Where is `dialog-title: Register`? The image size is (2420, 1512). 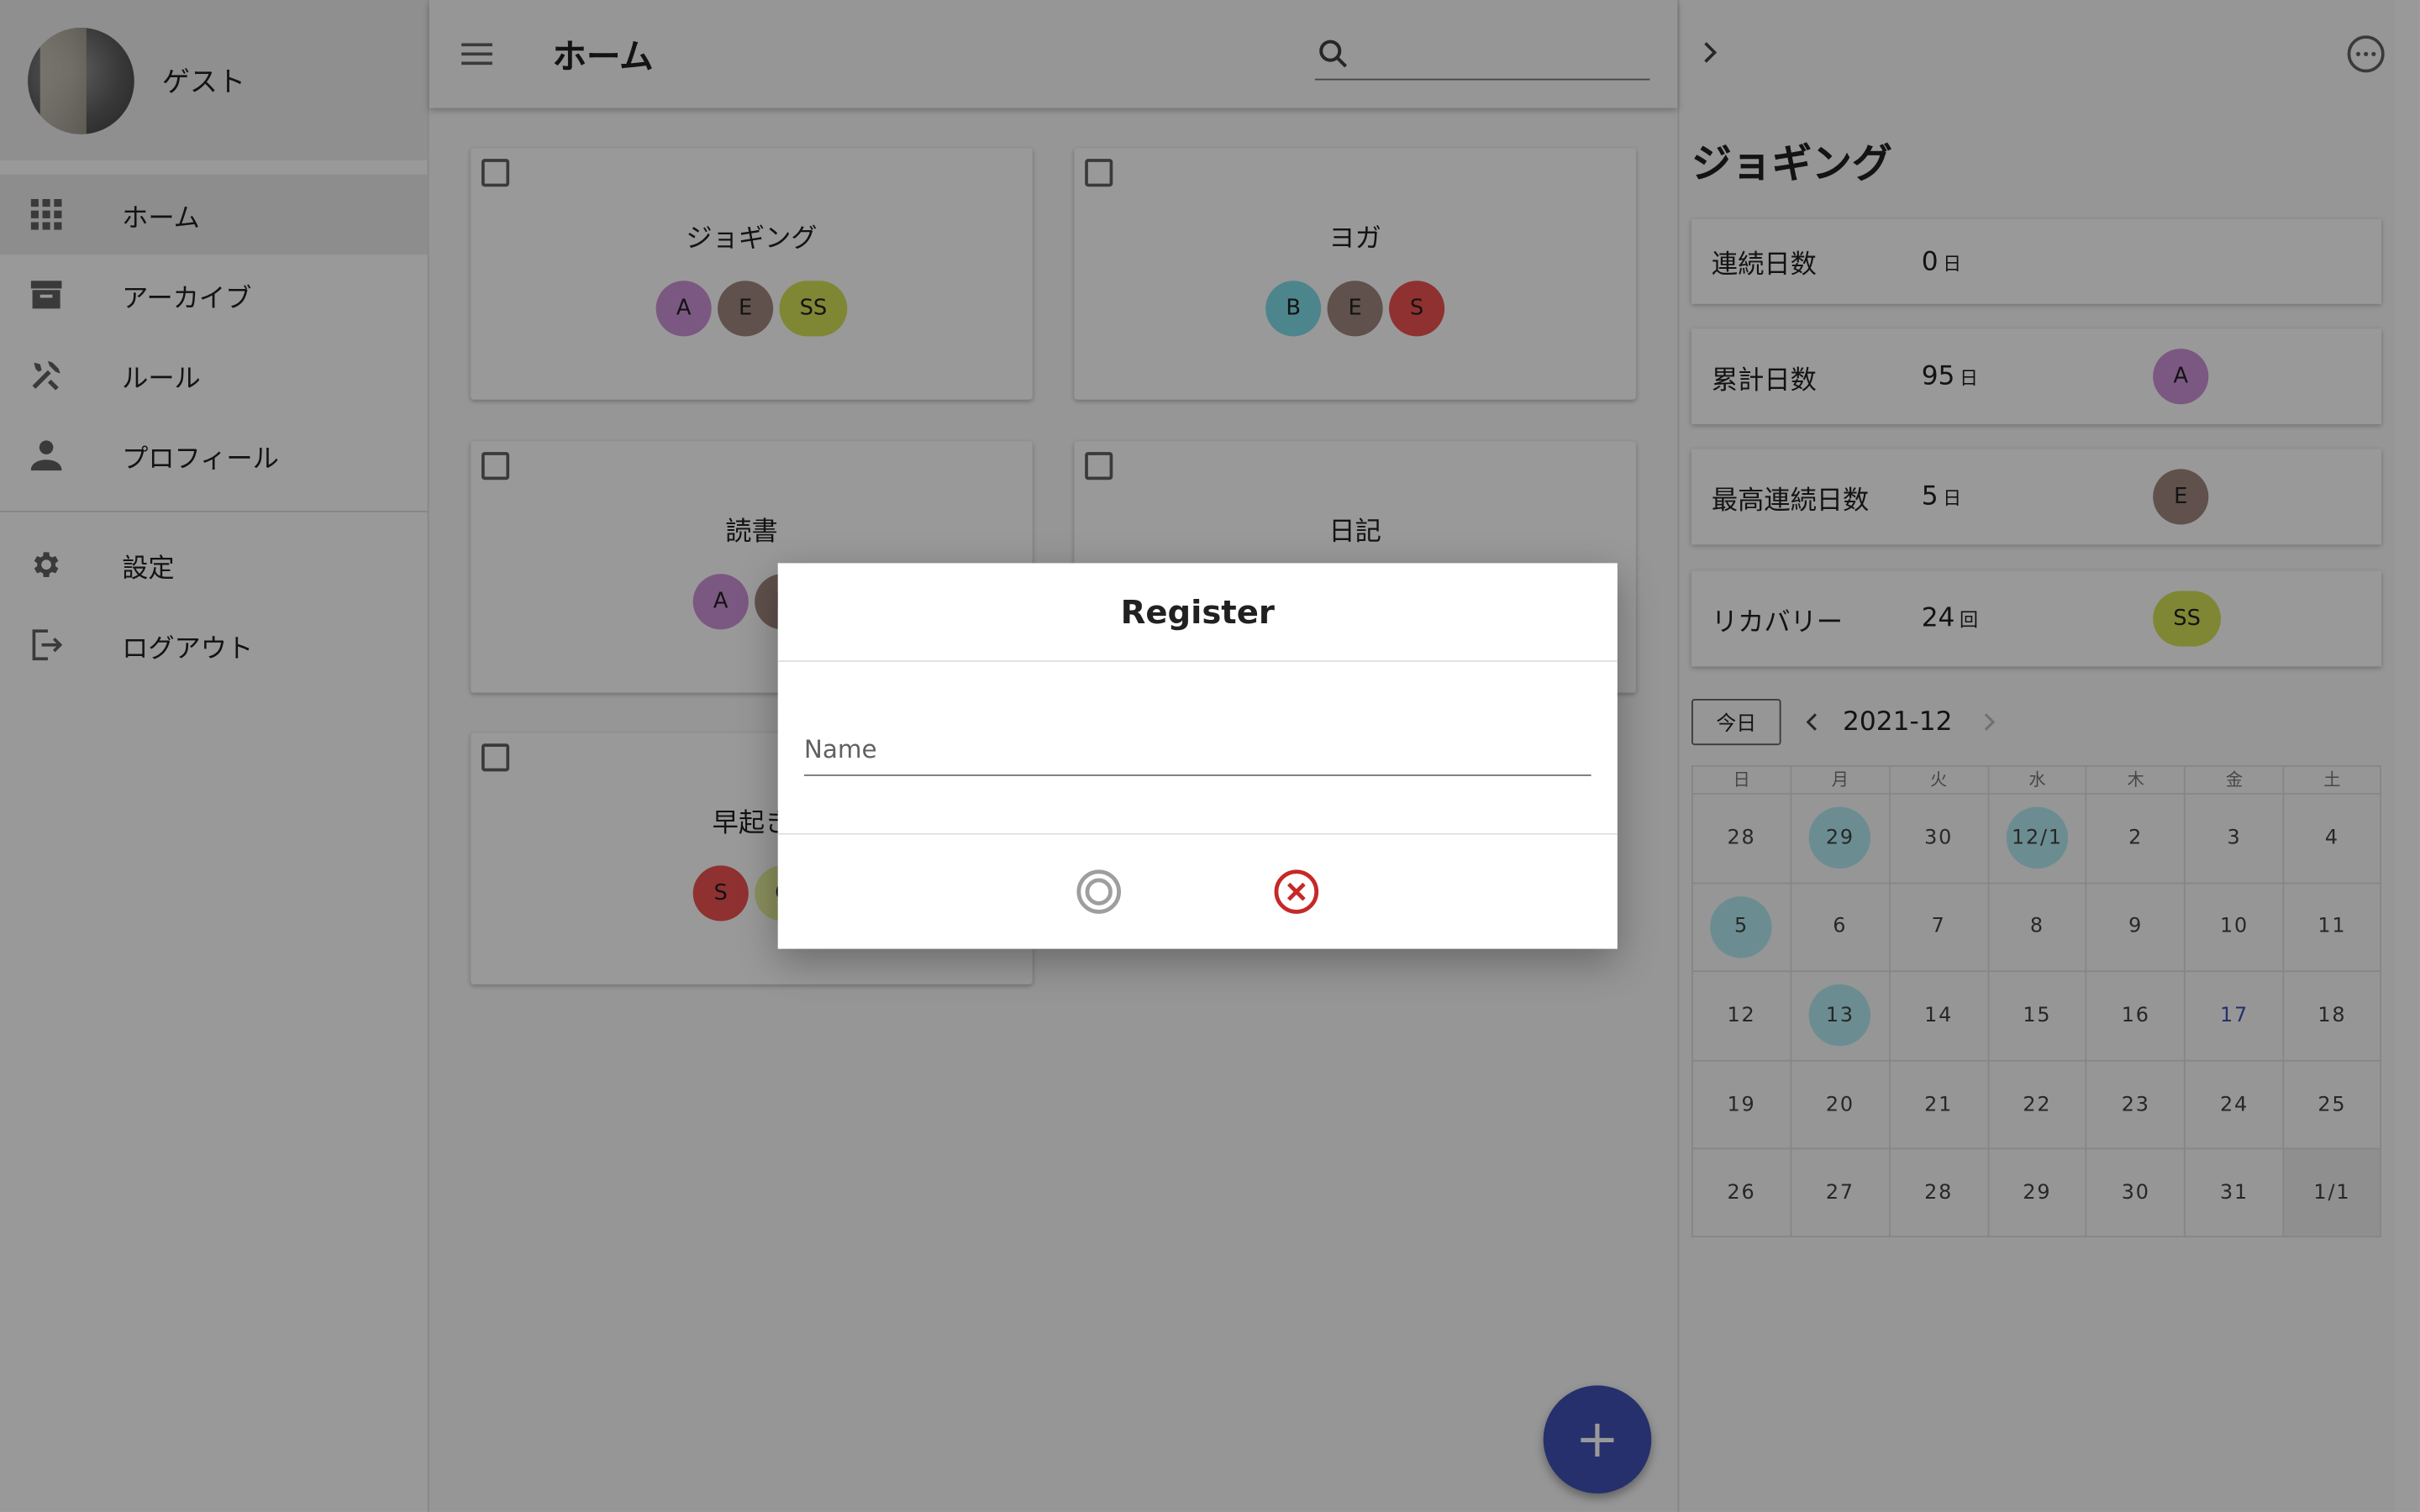
dialog-title: Register is located at coordinates (1197, 612).